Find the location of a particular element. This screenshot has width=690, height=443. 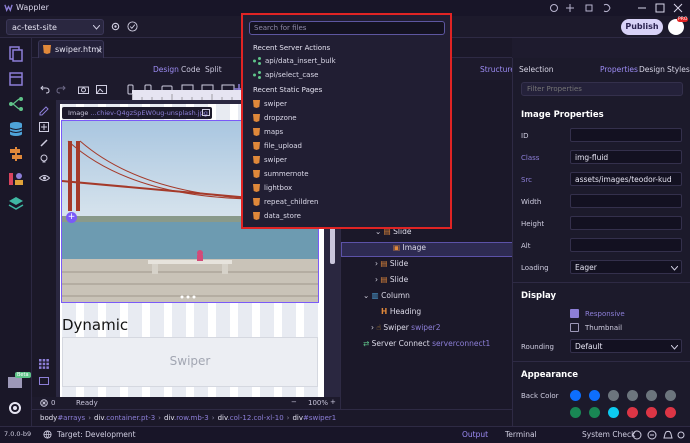

chevron-down-icon: ⌄ is located at coordinates (367, 295).